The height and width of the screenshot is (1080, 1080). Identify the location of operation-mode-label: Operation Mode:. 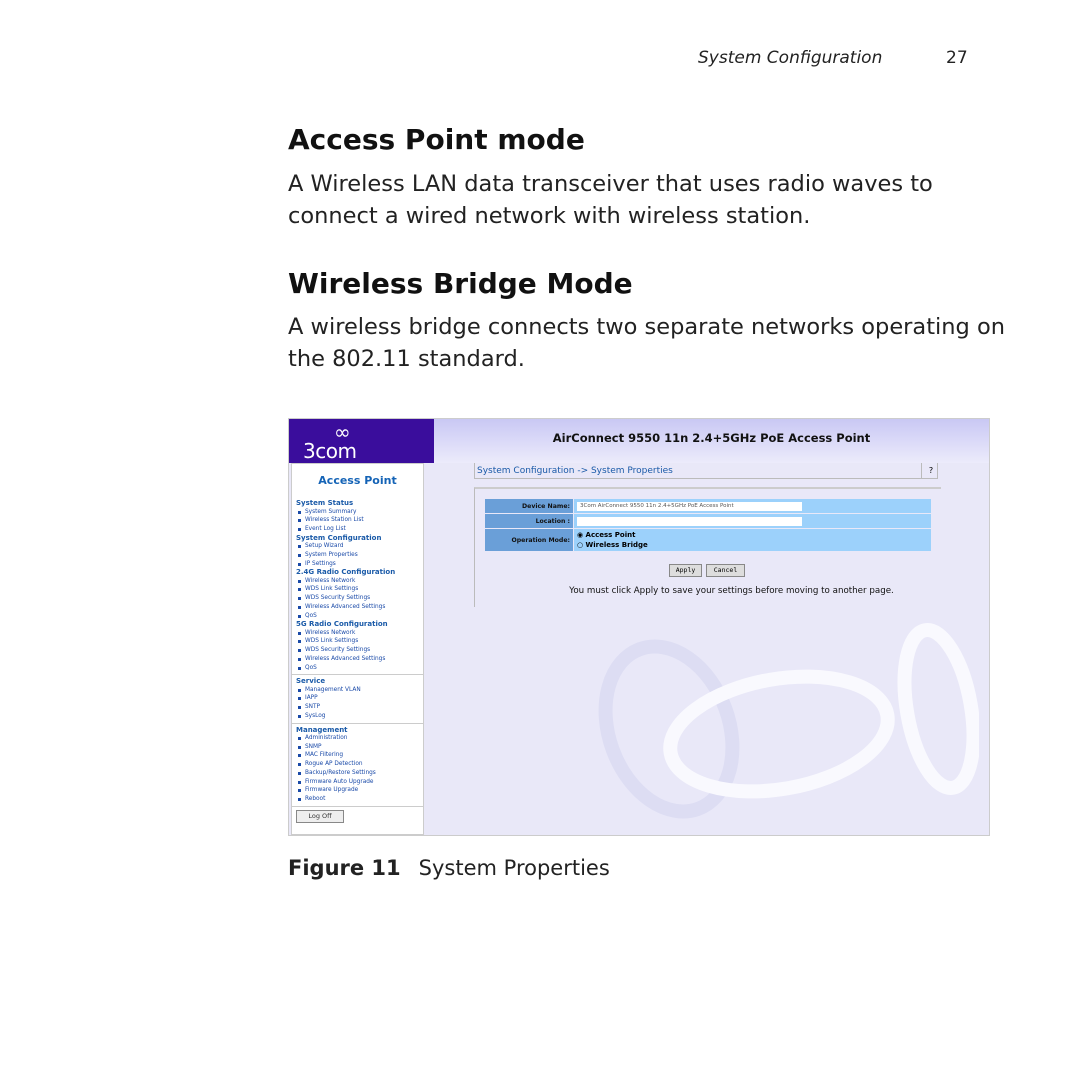
(529, 540).